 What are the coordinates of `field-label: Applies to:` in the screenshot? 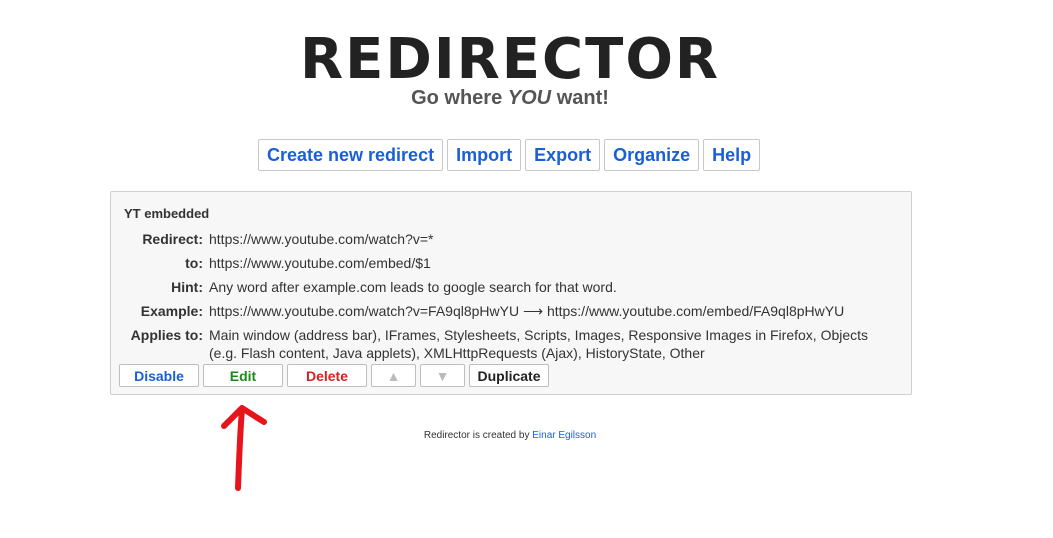 It's located at (166, 335).